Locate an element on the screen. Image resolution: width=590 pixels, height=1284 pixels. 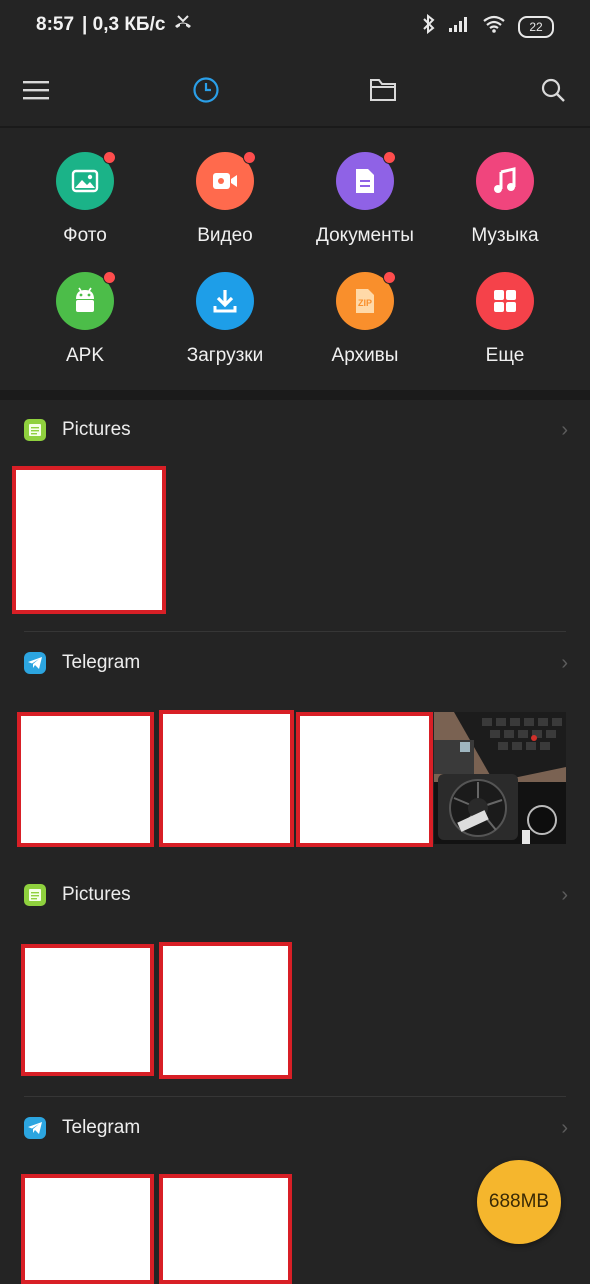
category-label: Загрузки is located at coordinates (225, 355).